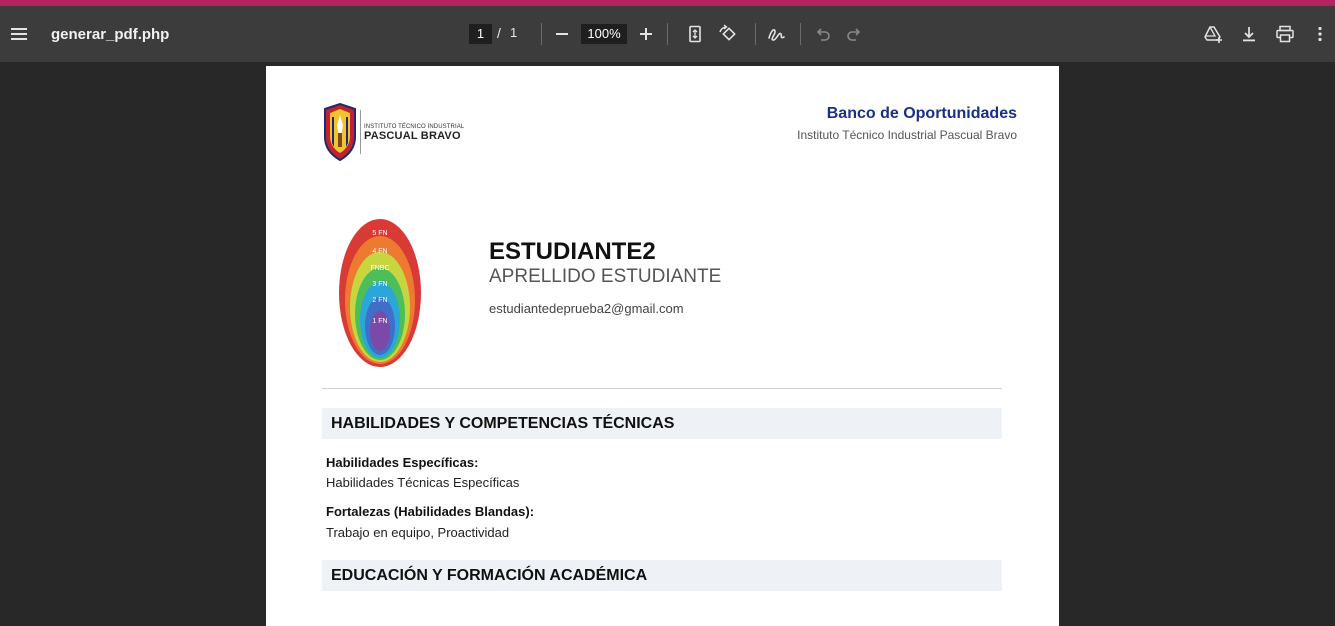 This screenshot has width=1335, height=626. Describe the element at coordinates (489, 575) in the screenshot. I see `section-title: EDUCACIÓN Y FORMACIÓN ACADÉMICA` at that location.